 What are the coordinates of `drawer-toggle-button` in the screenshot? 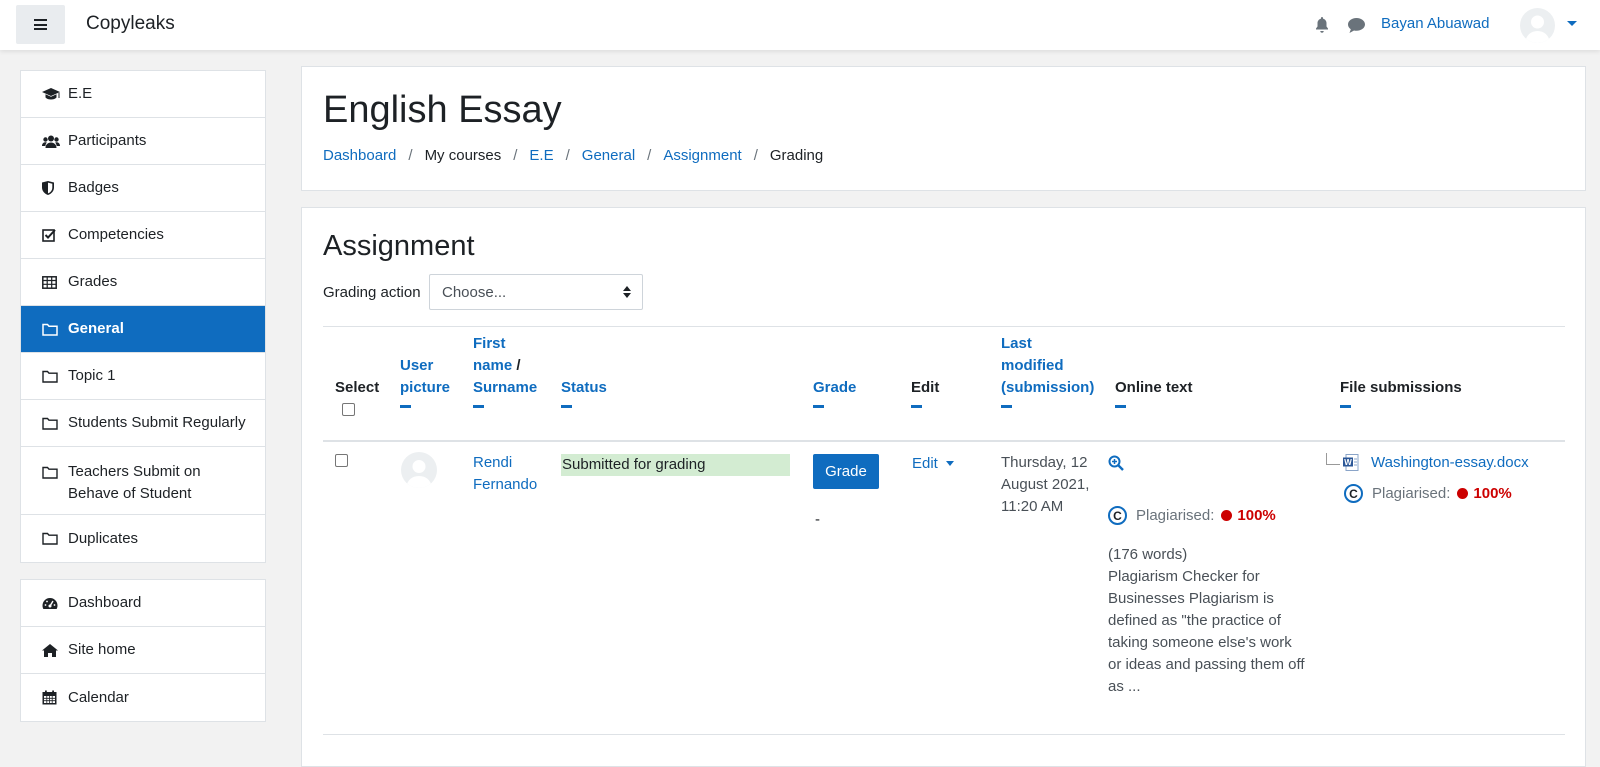 It's located at (40, 24).